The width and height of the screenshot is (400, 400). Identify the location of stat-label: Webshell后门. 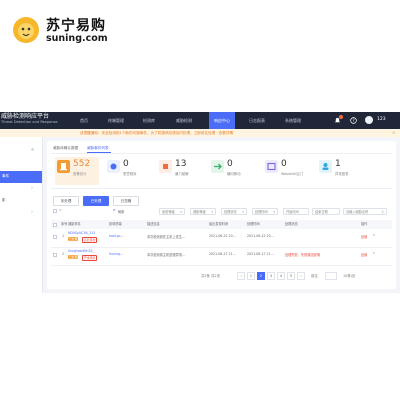
(292, 174).